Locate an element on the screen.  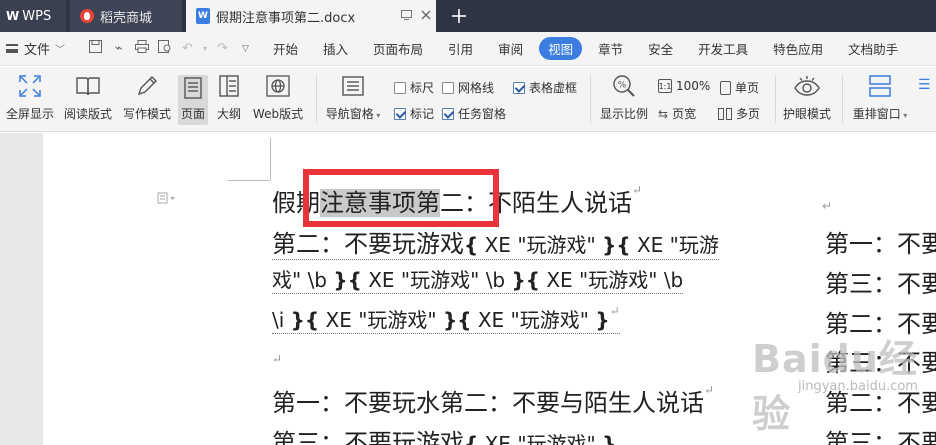
eye-protection-label: 护眼模式 is located at coordinates (806, 114).